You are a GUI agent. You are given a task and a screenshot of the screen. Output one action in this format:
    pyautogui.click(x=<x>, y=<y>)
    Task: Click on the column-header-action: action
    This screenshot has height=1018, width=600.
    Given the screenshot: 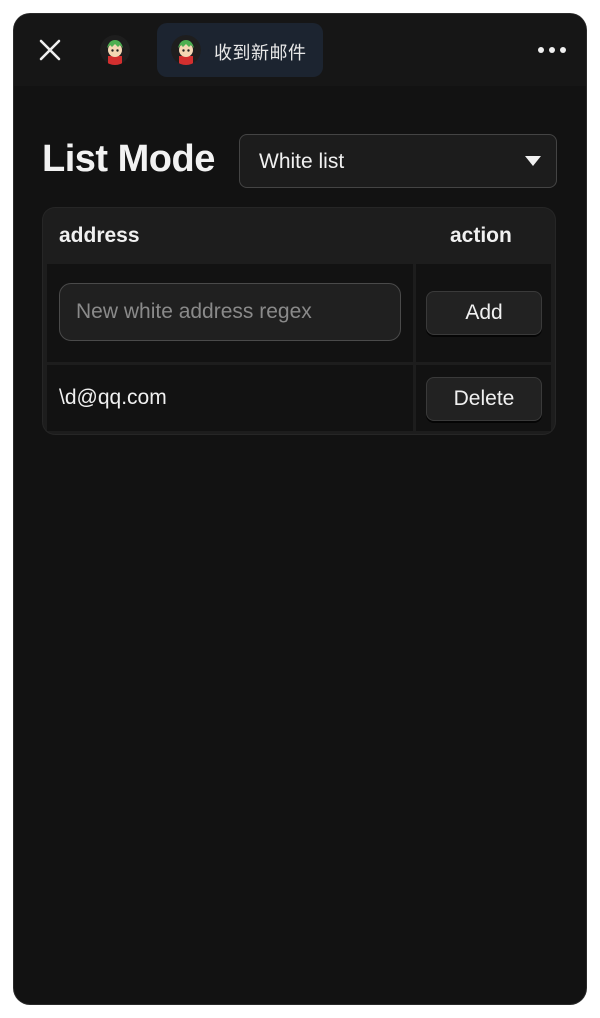 What is the action you would take?
    pyautogui.click(x=481, y=235)
    